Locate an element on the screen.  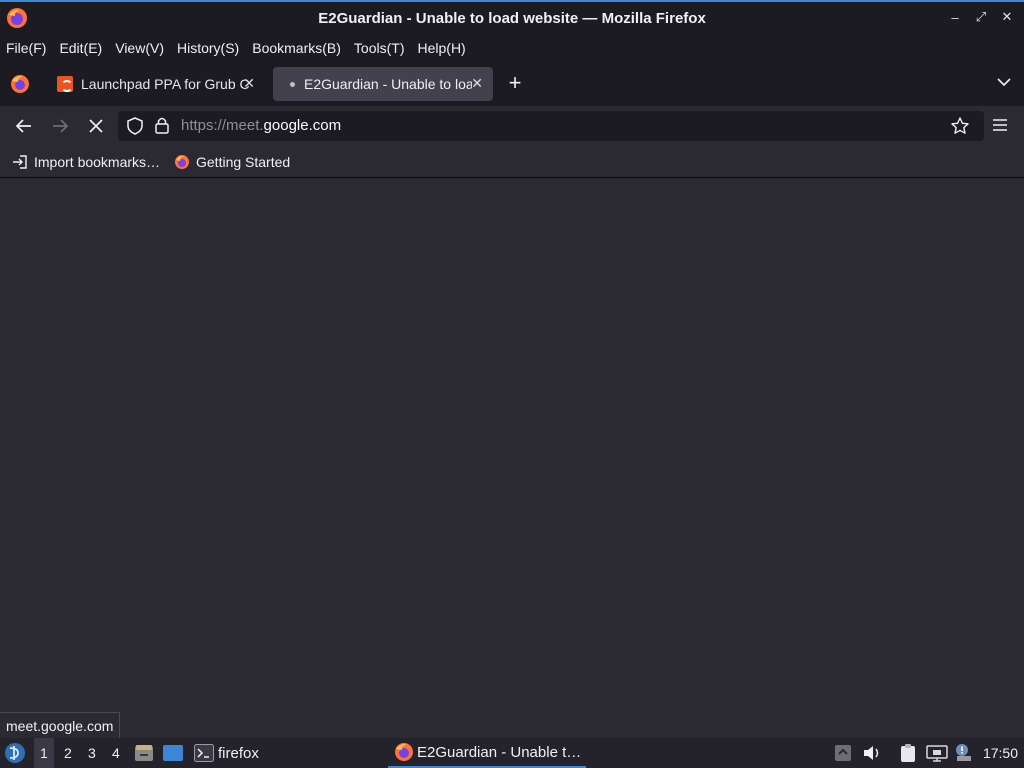
minimize-icon: – is located at coordinates (955, 17).